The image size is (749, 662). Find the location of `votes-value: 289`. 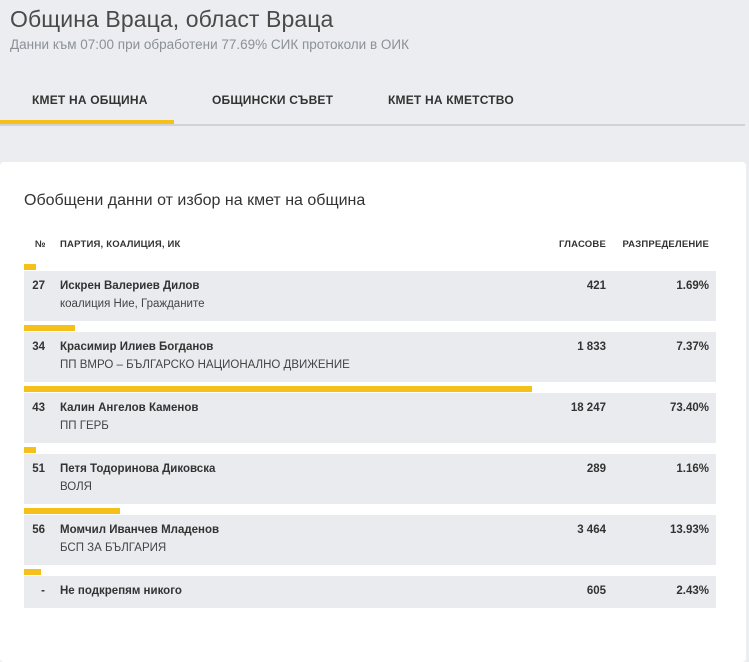

votes-value: 289 is located at coordinates (596, 469).